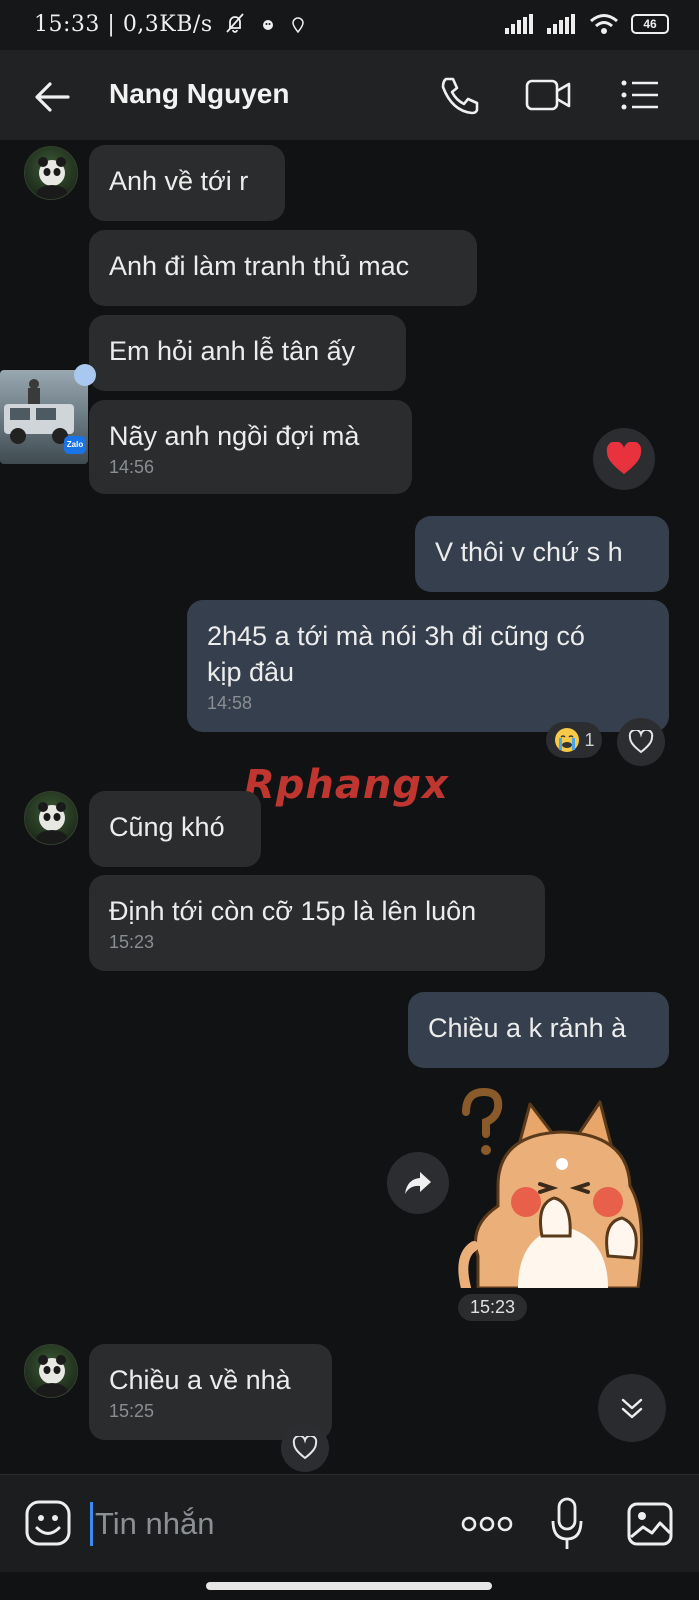 This screenshot has height=1600, width=699. What do you see at coordinates (259, 266) in the screenshot?
I see `message-text: Anh đi làm tranh thủ mac` at bounding box center [259, 266].